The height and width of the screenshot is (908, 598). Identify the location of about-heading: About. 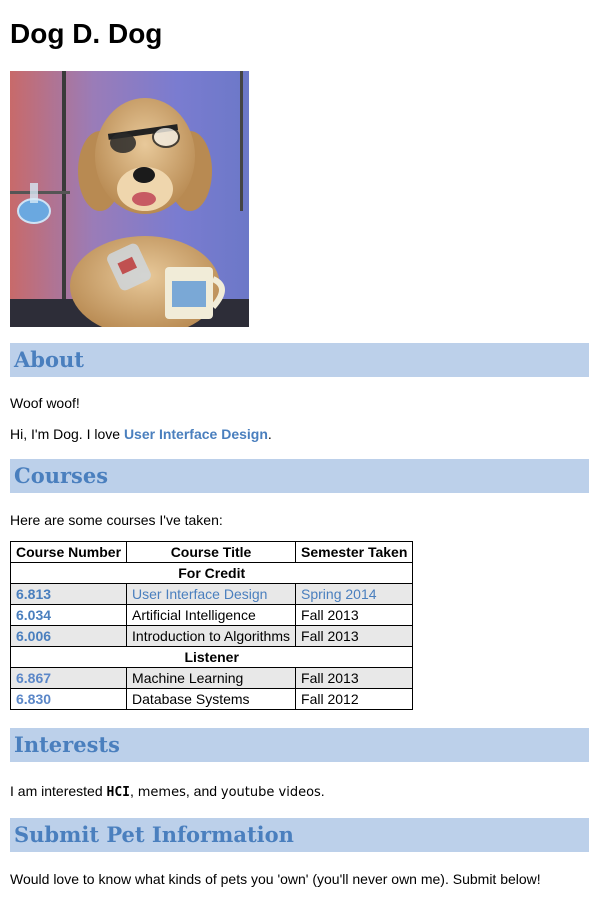
(49, 359).